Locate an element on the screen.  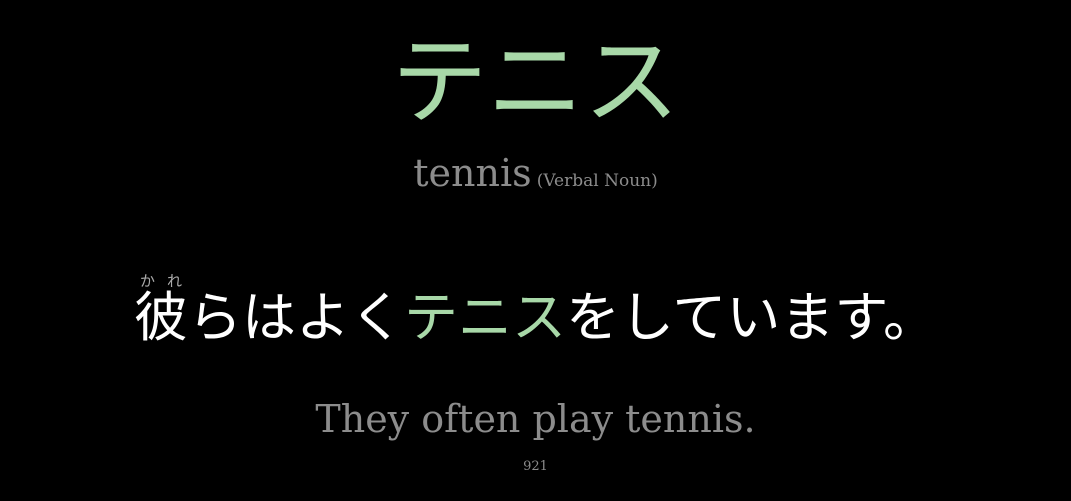
sentence-highlight: テニス is located at coordinates (485, 317).